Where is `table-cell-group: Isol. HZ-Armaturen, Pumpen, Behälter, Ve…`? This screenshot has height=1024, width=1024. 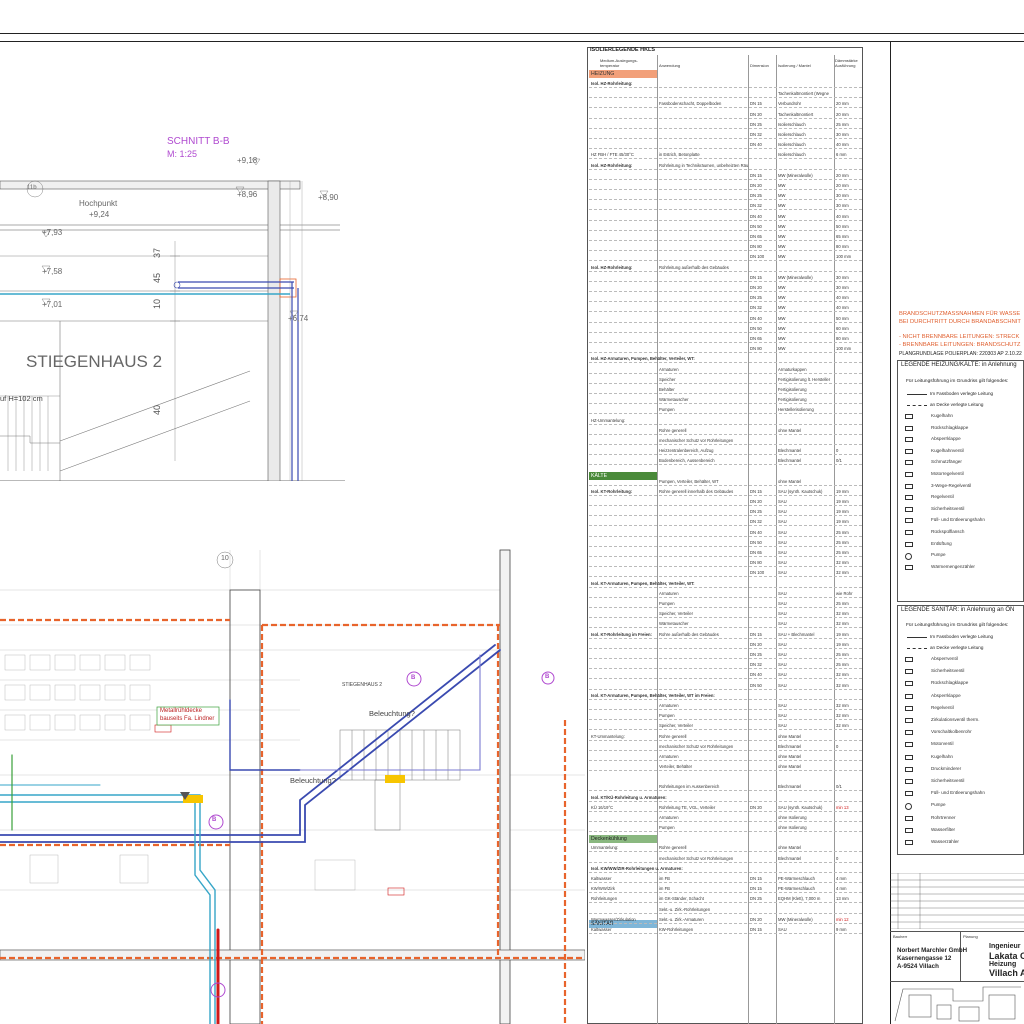
table-cell-group: Isol. HZ-Armaturen, Pumpen, Behälter, Ve… is located at coordinates (643, 359).